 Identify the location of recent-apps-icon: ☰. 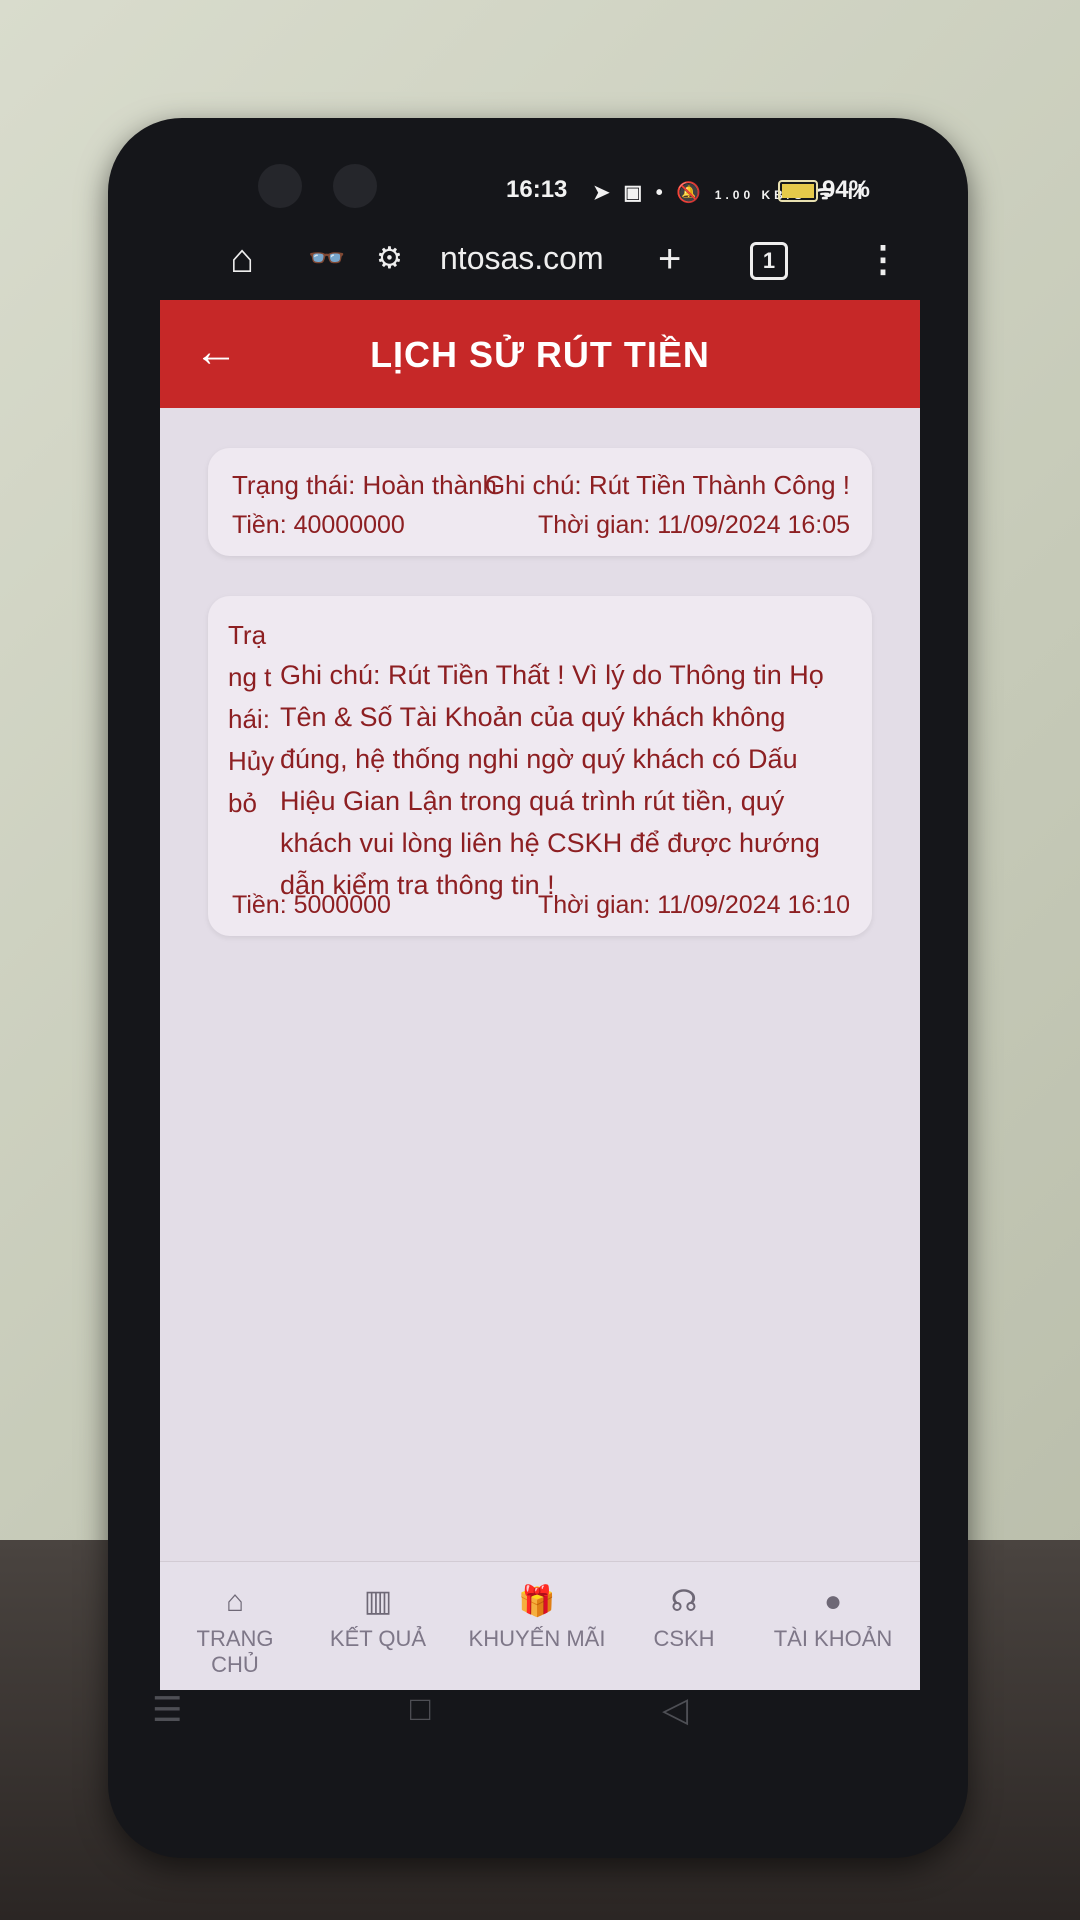
(167, 1710).